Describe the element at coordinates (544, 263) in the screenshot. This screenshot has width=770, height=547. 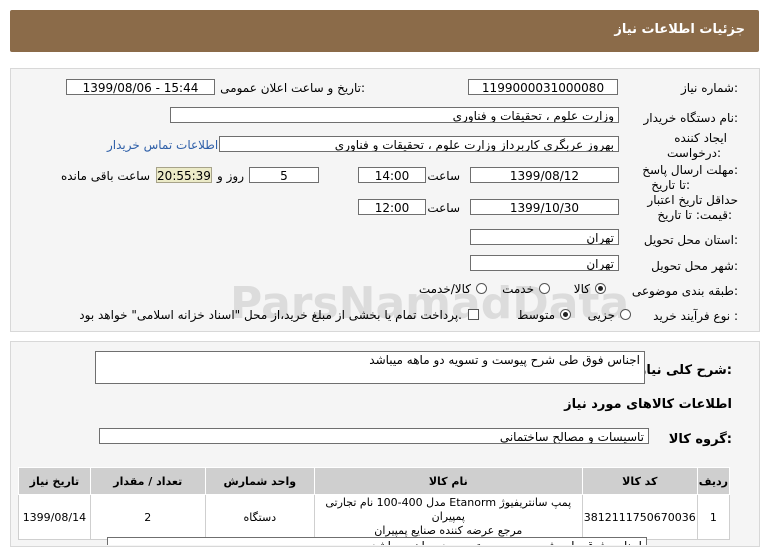
I see `city-field: تهران` at that location.